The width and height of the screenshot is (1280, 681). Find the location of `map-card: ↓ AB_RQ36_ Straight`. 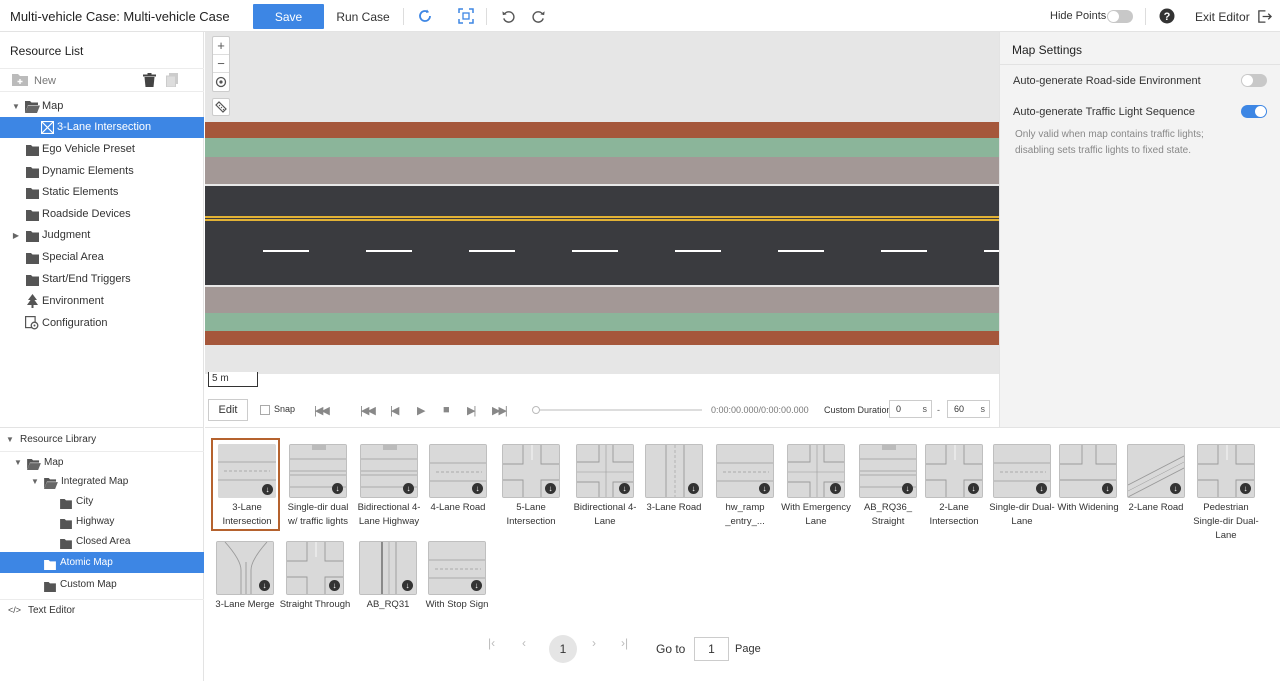

map-card: ↓ AB_RQ36_ Straight is located at coordinates (888, 486).